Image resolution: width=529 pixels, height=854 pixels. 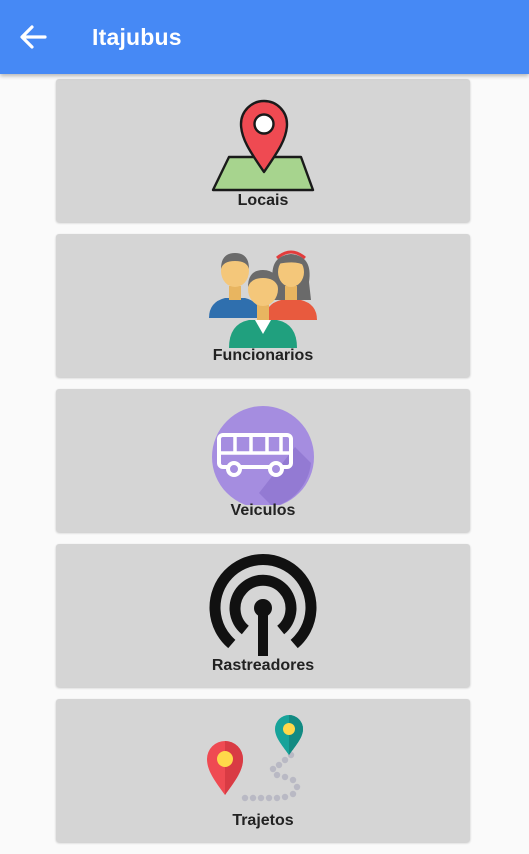 I want to click on back-button, so click(x=34, y=37).